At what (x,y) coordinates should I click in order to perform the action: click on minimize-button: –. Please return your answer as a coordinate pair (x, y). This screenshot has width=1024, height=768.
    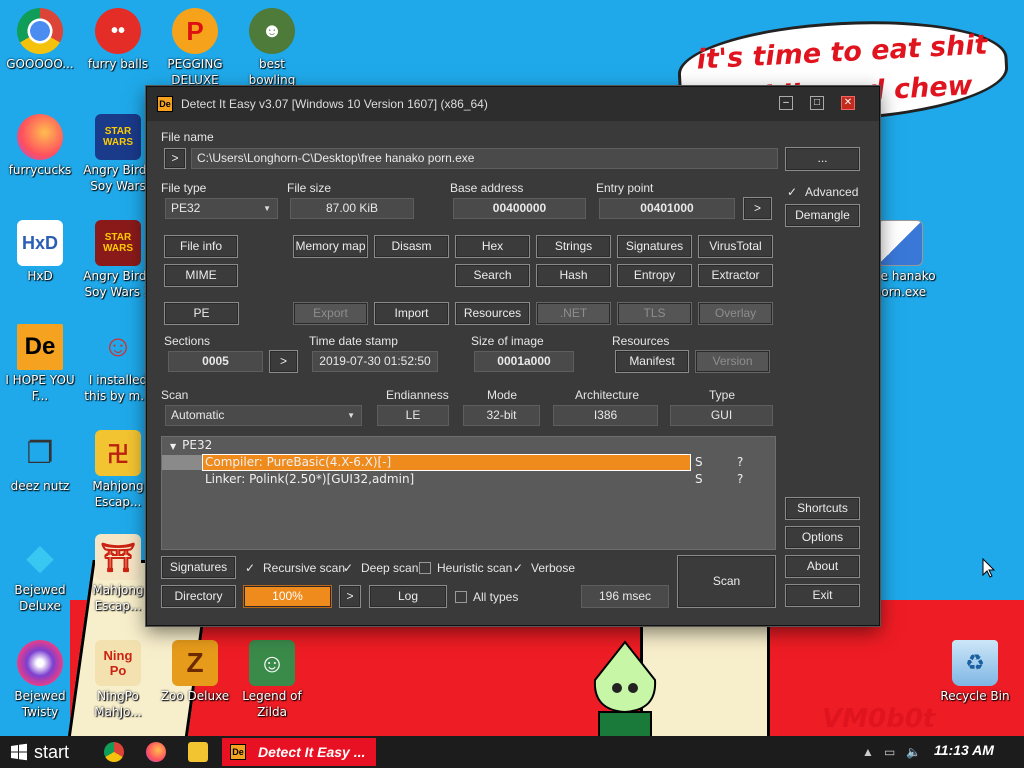
    Looking at the image, I should click on (786, 103).